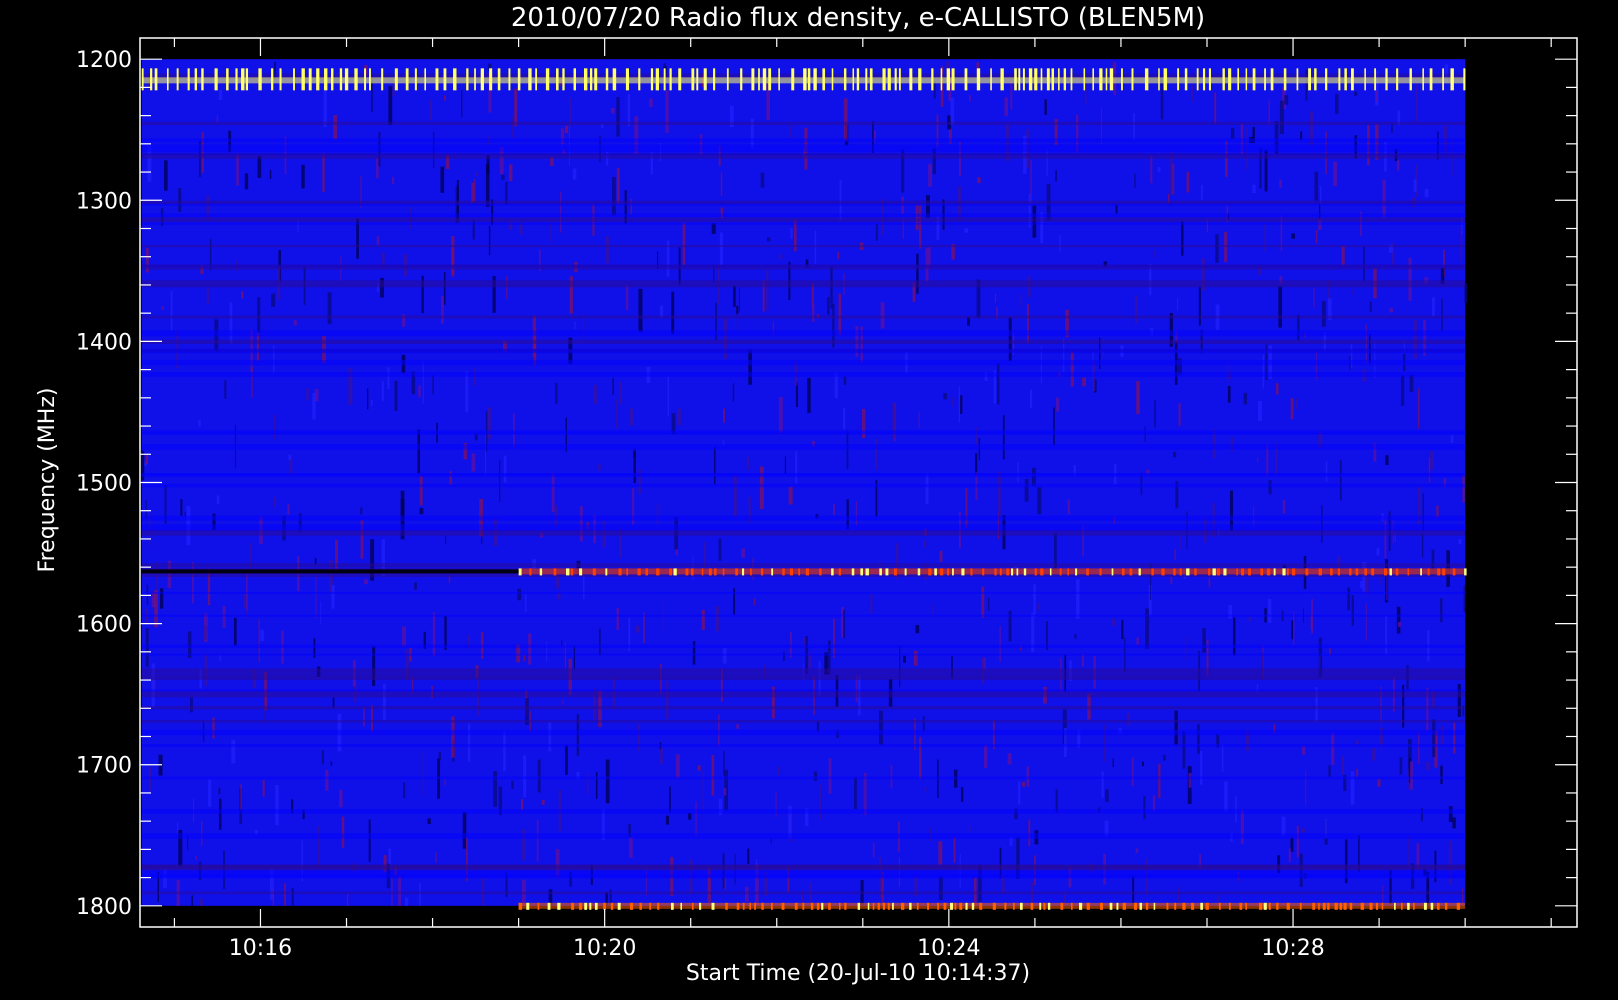 This screenshot has width=1618, height=1000. I want to click on y-axis-label: Frequency (MHz), so click(47, 480).